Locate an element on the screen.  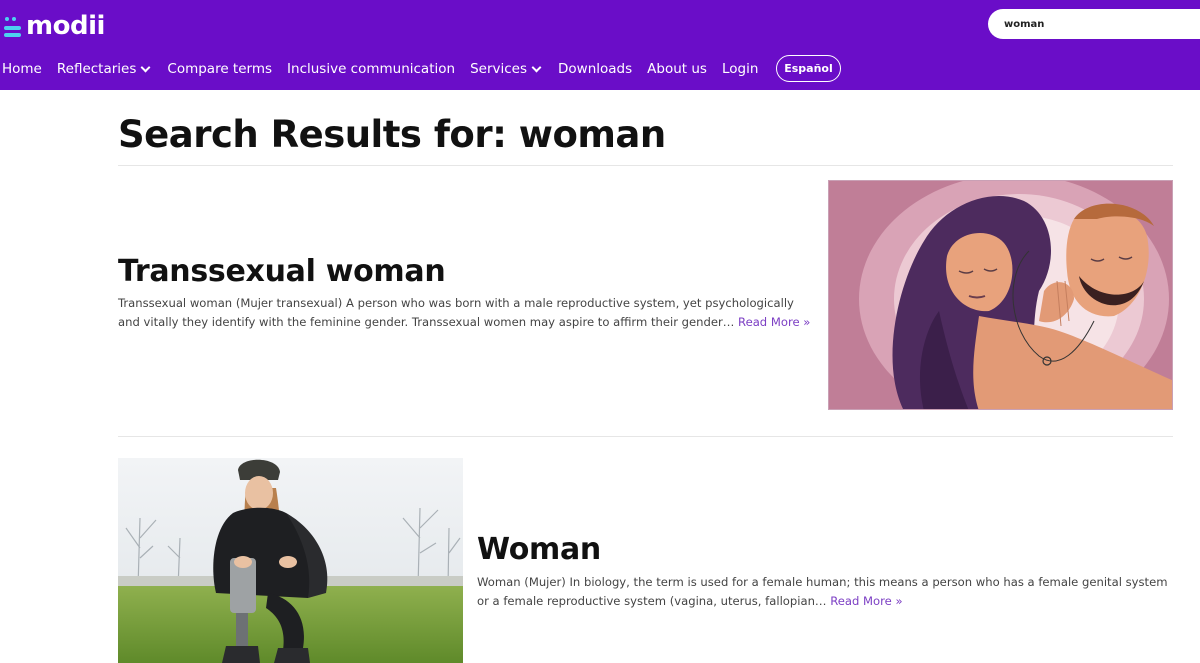
result-title: Woman is located at coordinates (539, 549).